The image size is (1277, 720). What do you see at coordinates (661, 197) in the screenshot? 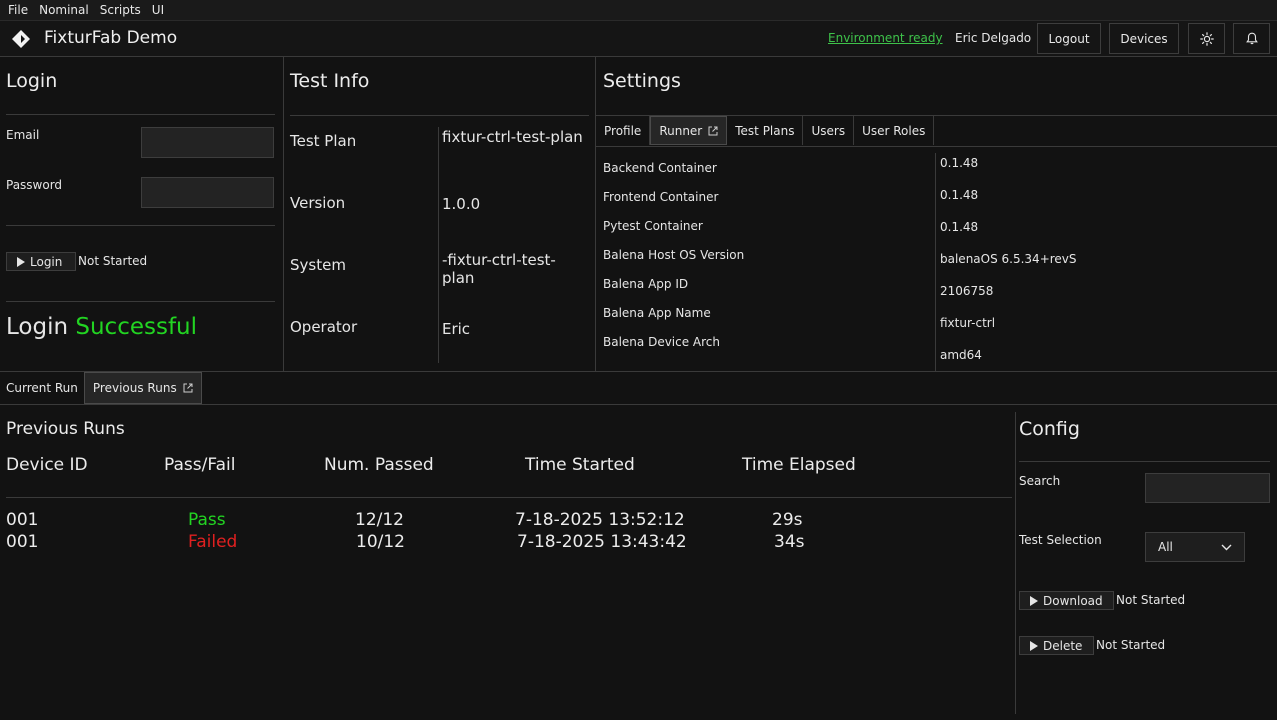
I see `frontend-container-label: Frontend Container` at bounding box center [661, 197].